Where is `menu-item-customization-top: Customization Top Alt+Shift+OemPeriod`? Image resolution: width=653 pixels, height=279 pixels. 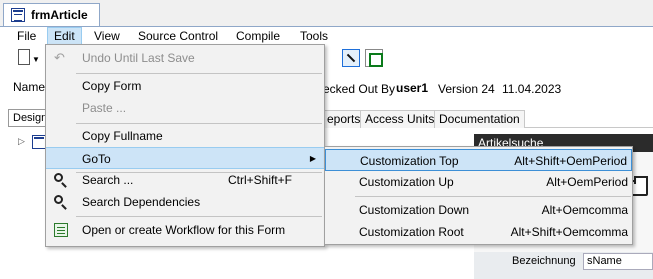
menu-item-customization-top: Customization Top Alt+Shift+OemPeriod is located at coordinates (478, 160).